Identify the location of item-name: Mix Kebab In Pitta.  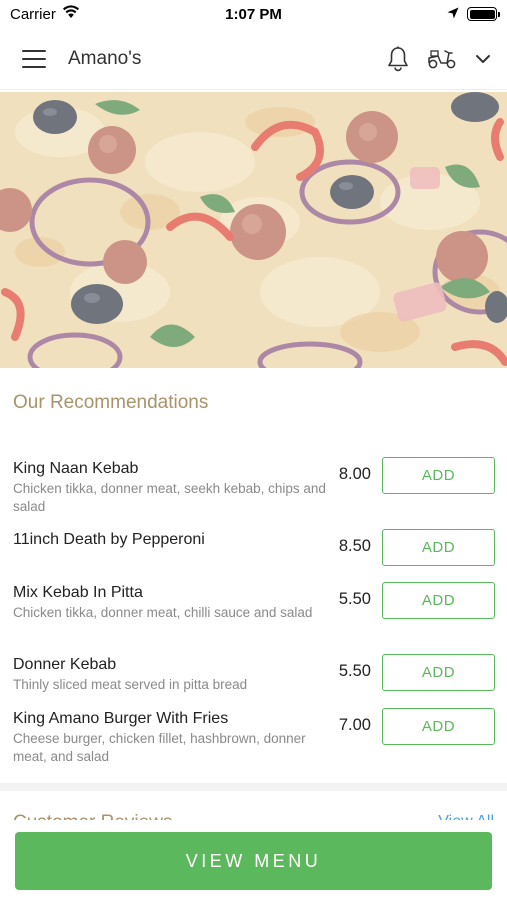
(78, 592).